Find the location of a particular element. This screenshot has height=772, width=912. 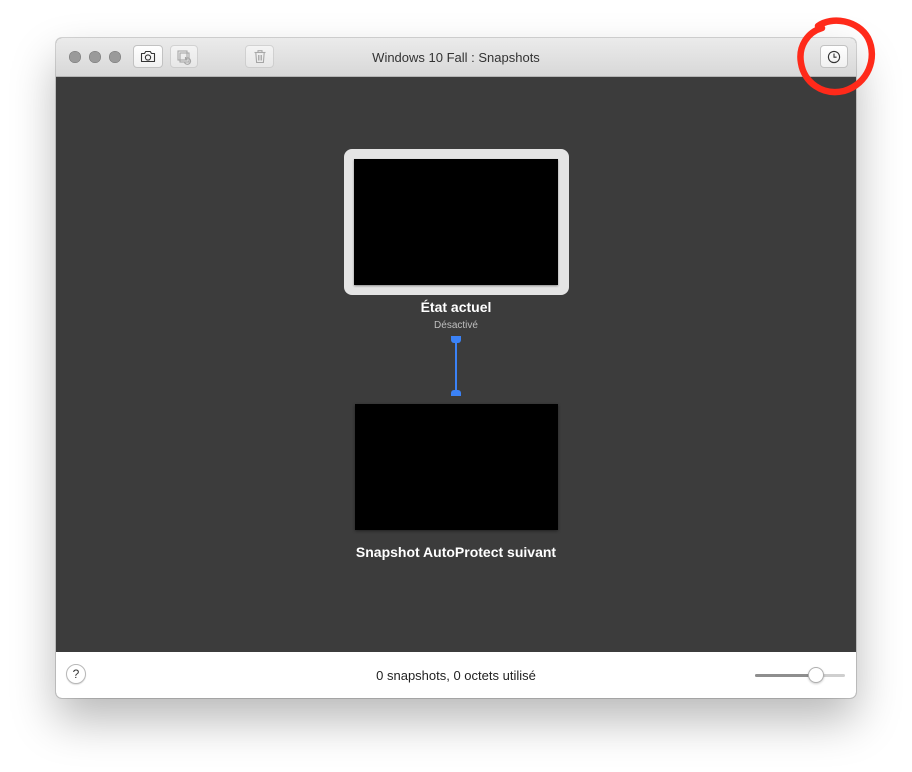

autoprotect-button is located at coordinates (834, 56).